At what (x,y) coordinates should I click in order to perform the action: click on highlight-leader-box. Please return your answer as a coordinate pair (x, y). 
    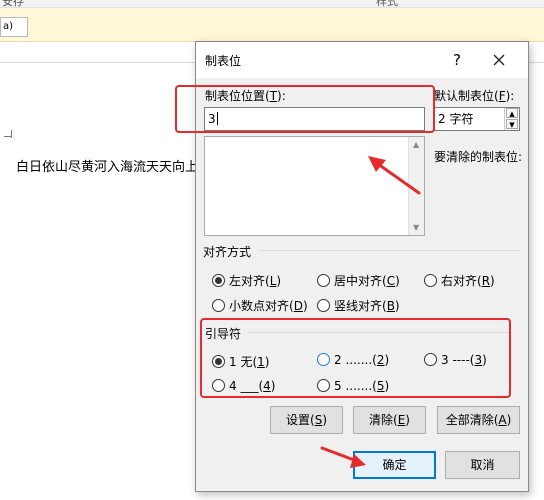
    Looking at the image, I should click on (355, 358).